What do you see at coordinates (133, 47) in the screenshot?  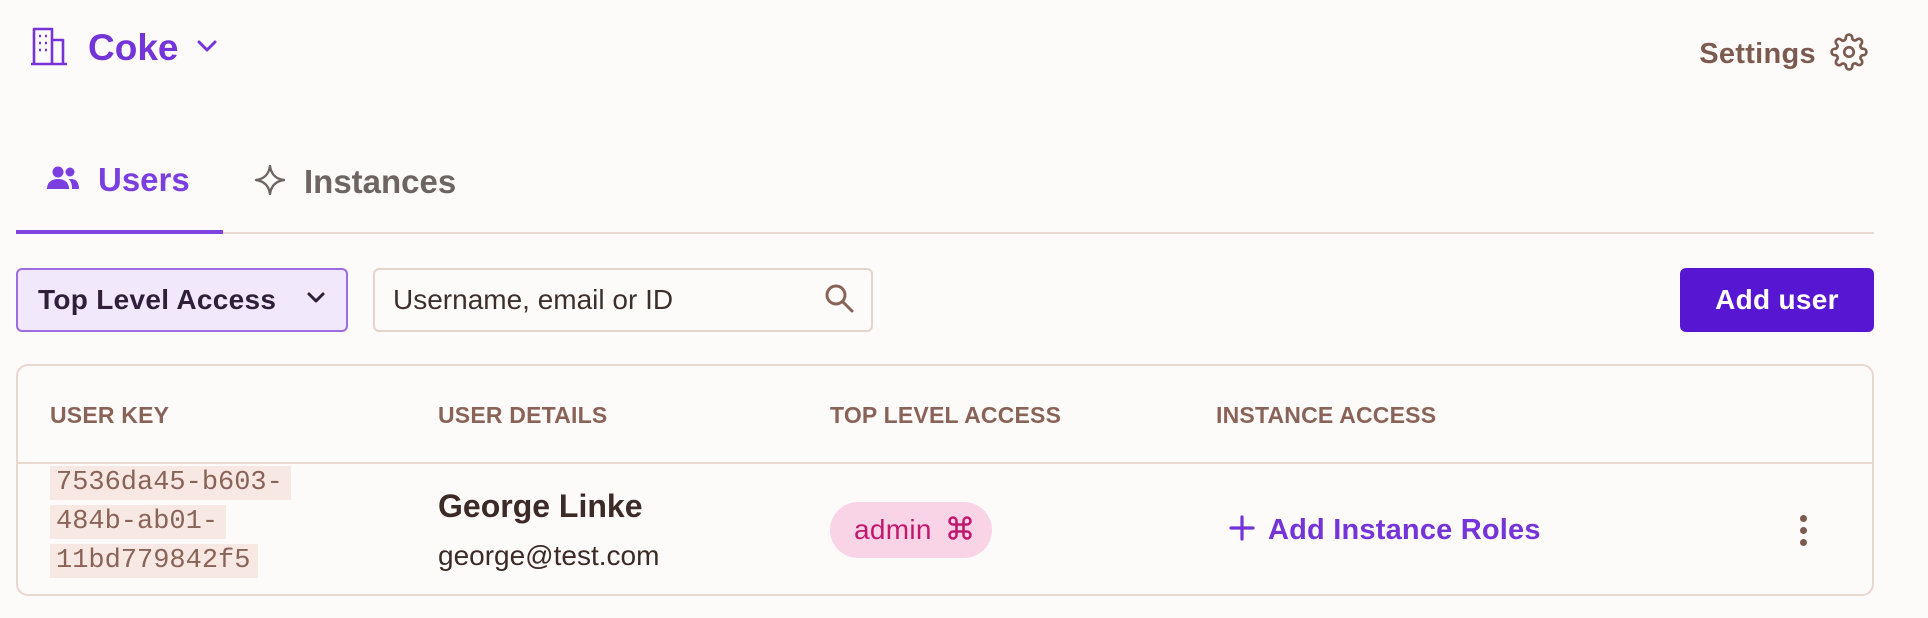 I see `tenant-name: Coke` at bounding box center [133, 47].